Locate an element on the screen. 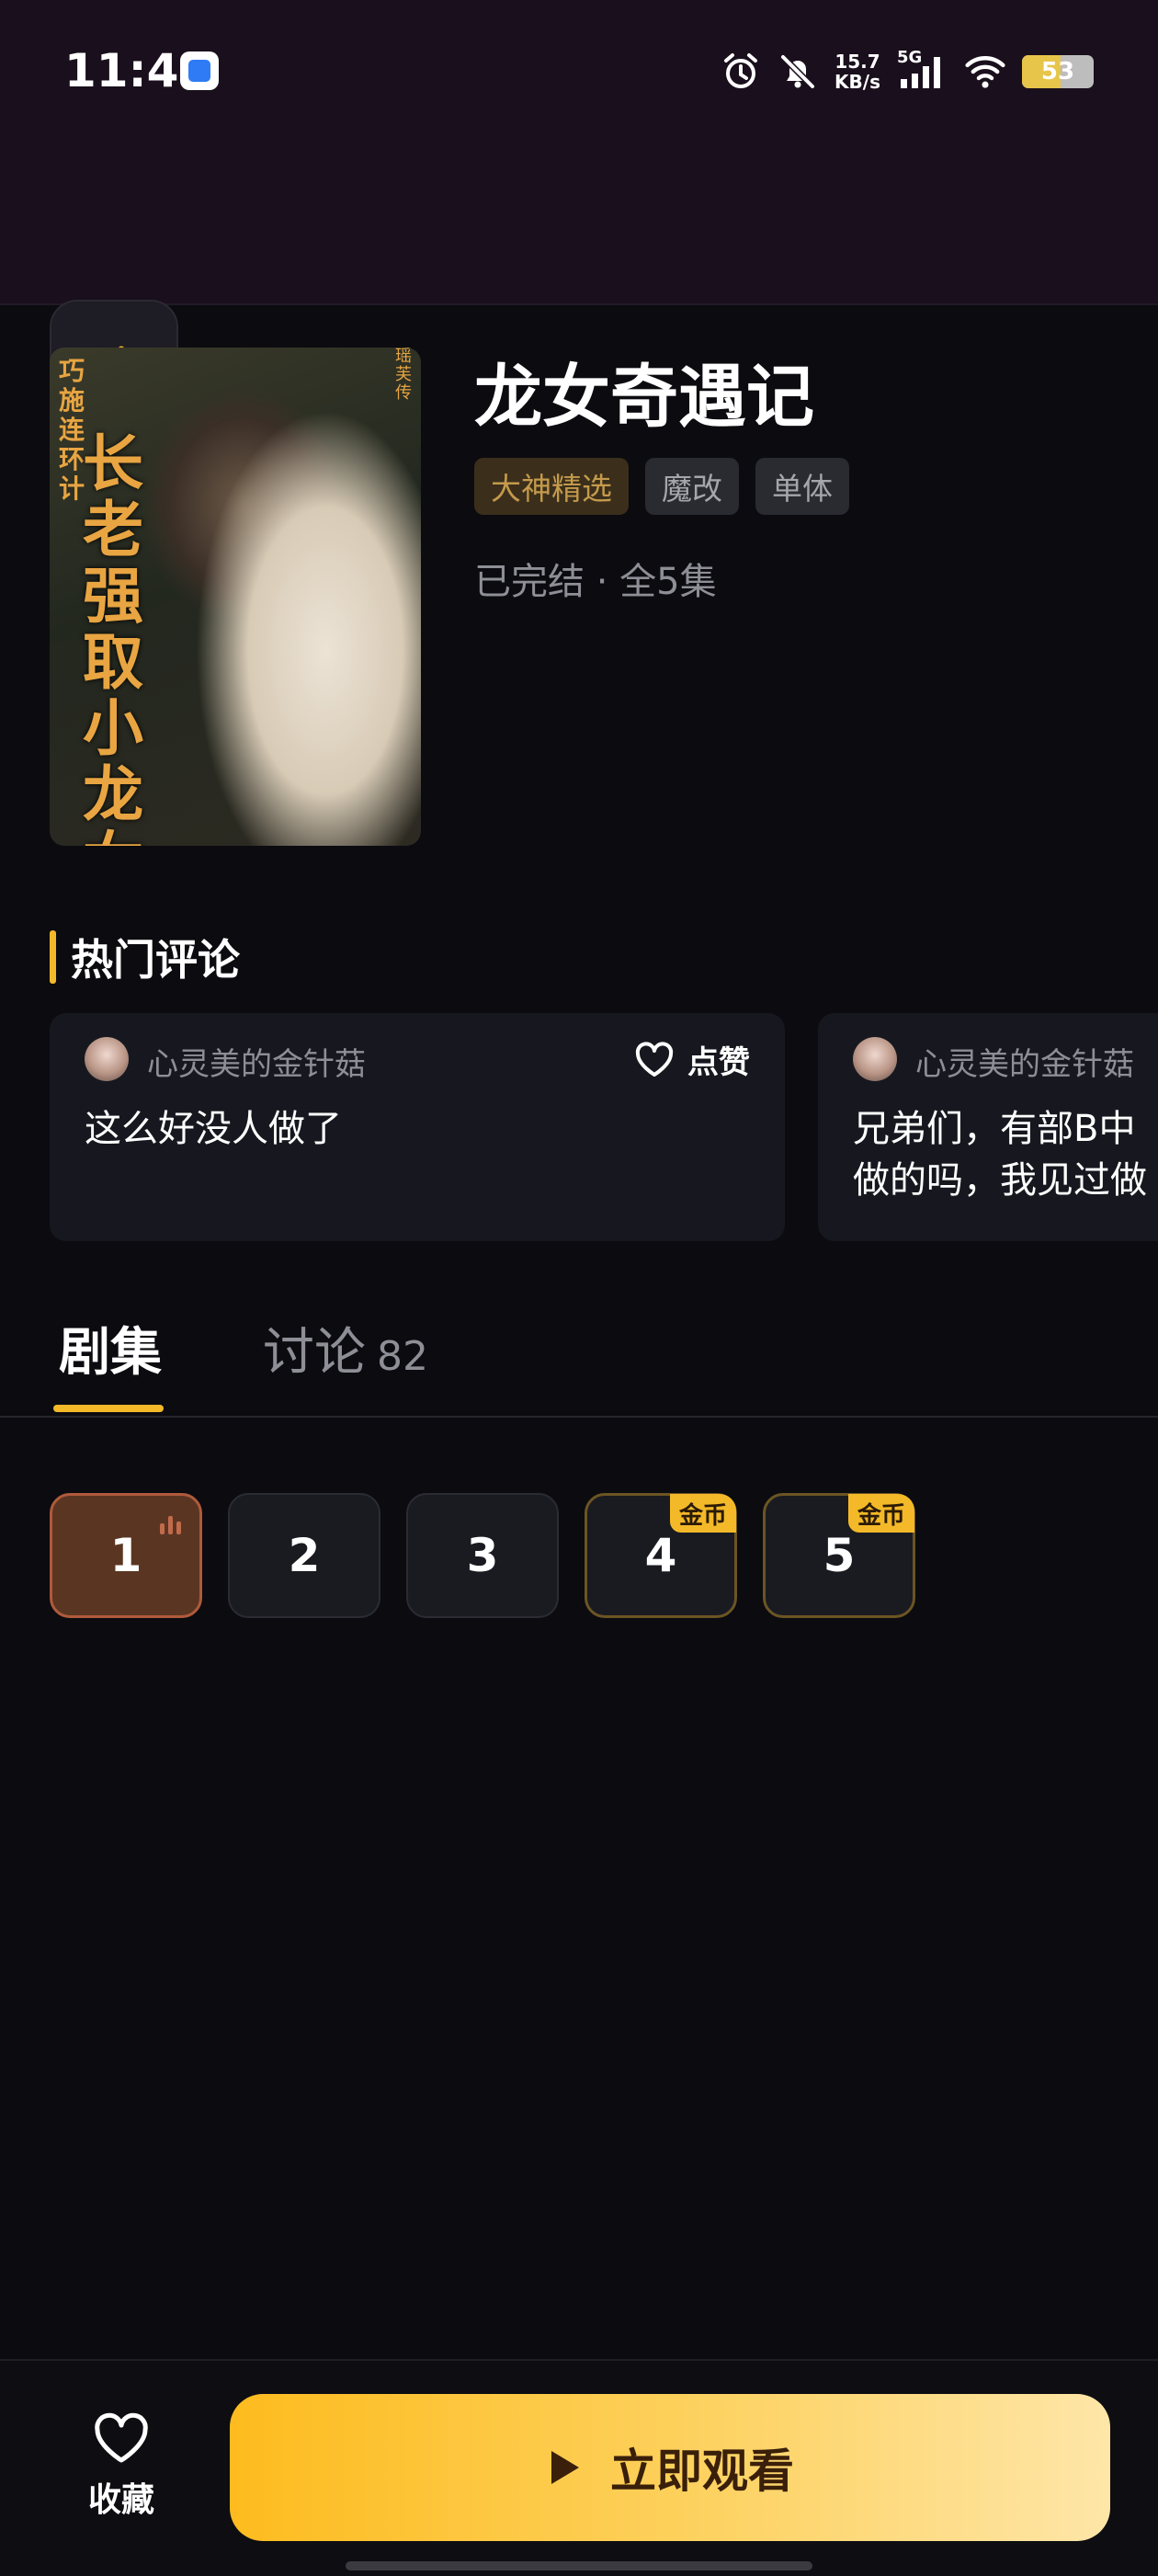  episode-number: 3 is located at coordinates (482, 1555).